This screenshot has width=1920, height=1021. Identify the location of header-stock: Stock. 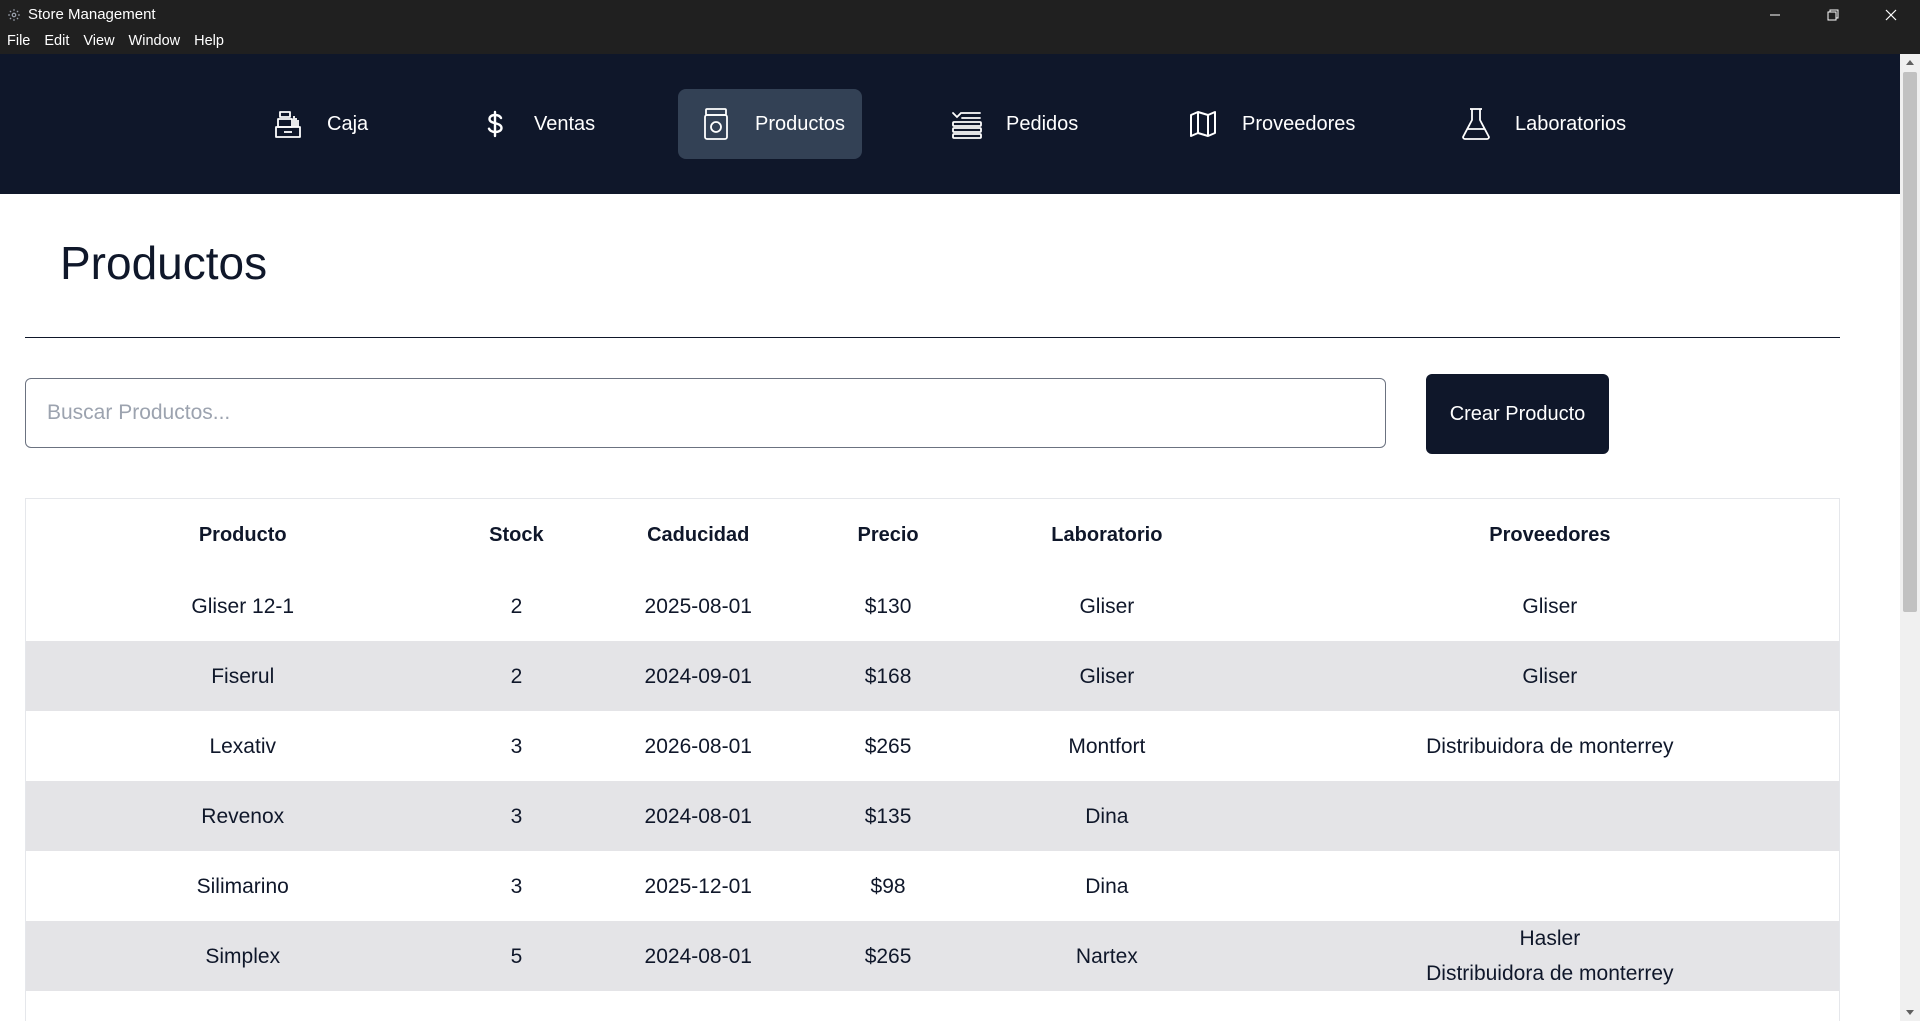
(516, 535).